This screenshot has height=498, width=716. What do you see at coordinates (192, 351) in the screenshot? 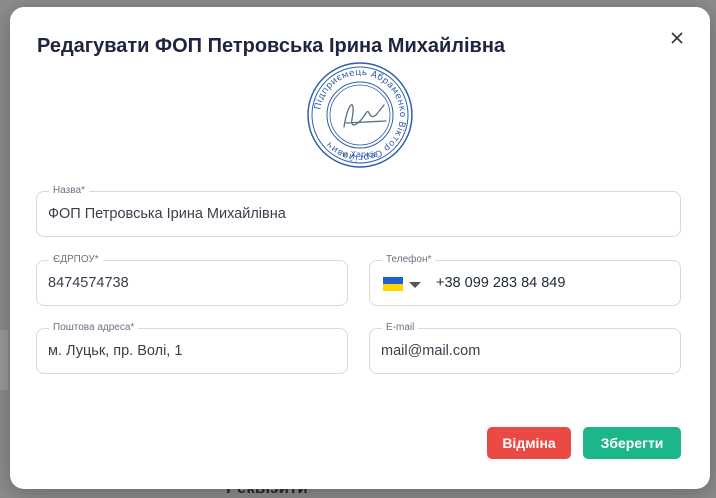
I see `address-input` at bounding box center [192, 351].